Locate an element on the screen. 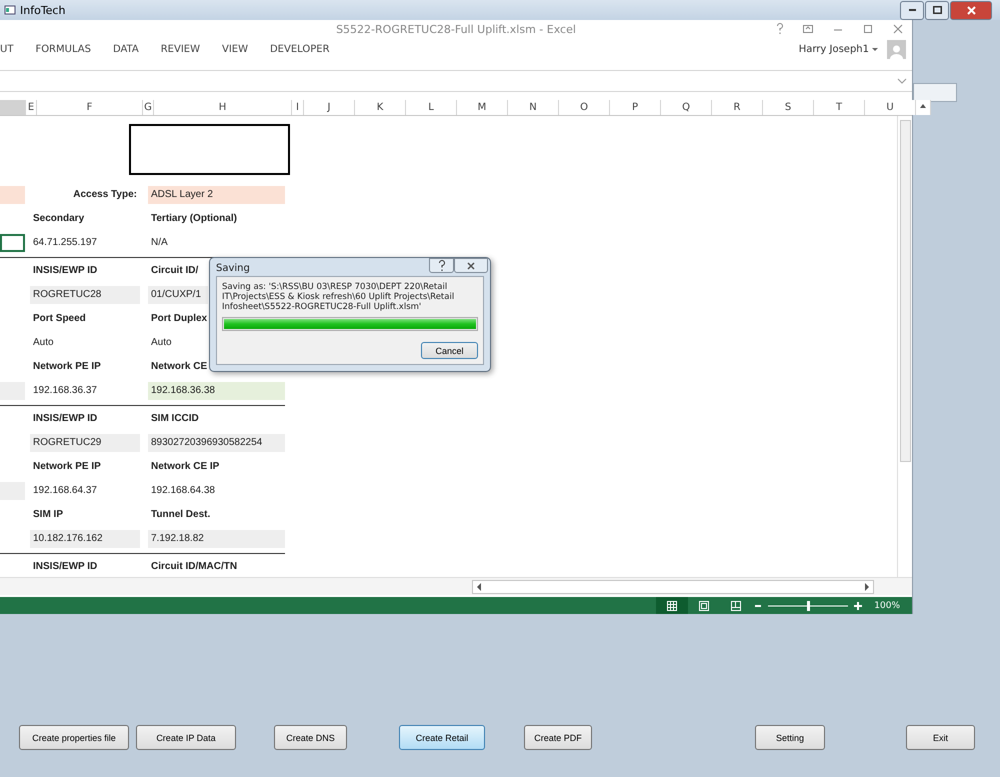  help-button is located at coordinates (441, 265).